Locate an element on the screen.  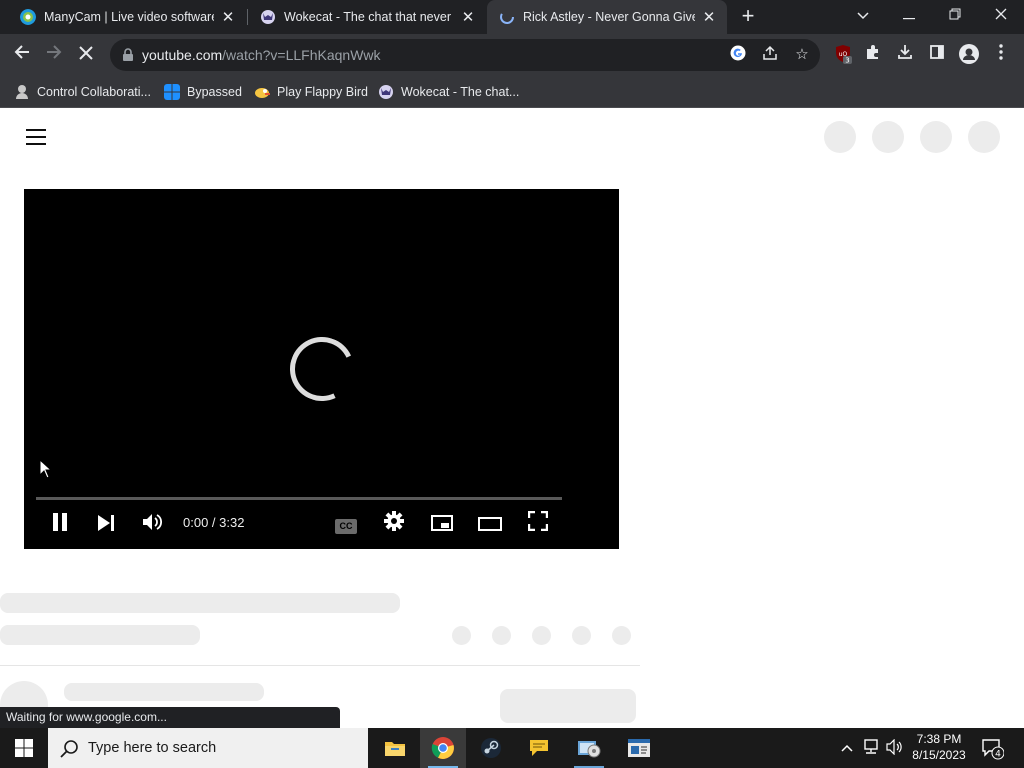
fullscreen-icon is located at coordinates (538, 521).